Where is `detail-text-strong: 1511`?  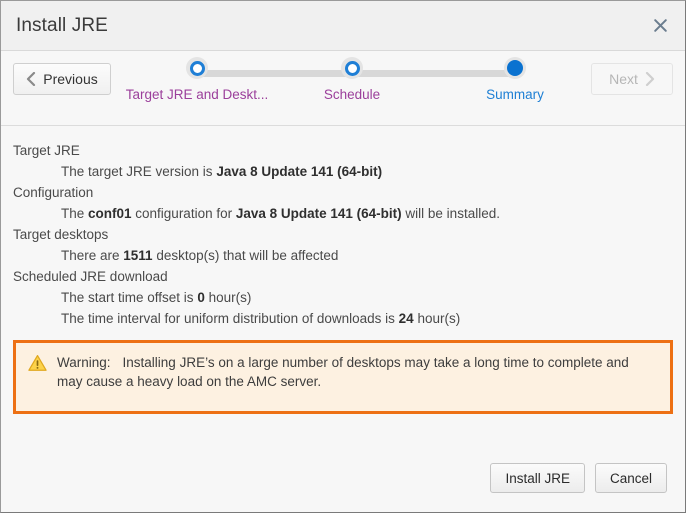 detail-text-strong: 1511 is located at coordinates (138, 255).